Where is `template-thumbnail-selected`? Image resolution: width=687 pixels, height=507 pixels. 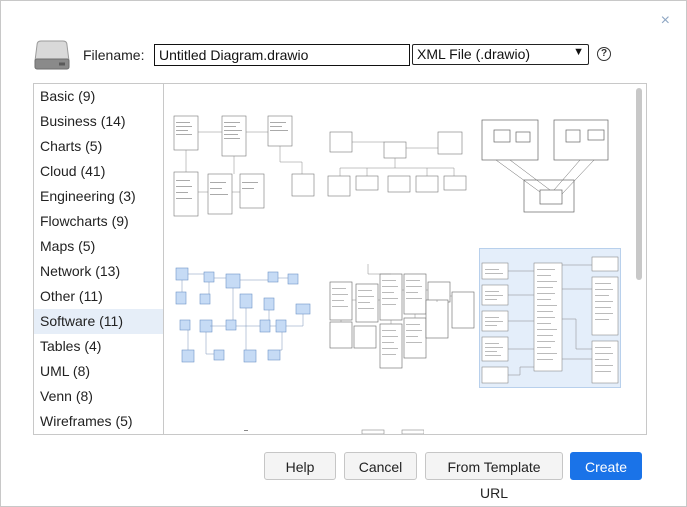
template-thumbnail-selected is located at coordinates (550, 318).